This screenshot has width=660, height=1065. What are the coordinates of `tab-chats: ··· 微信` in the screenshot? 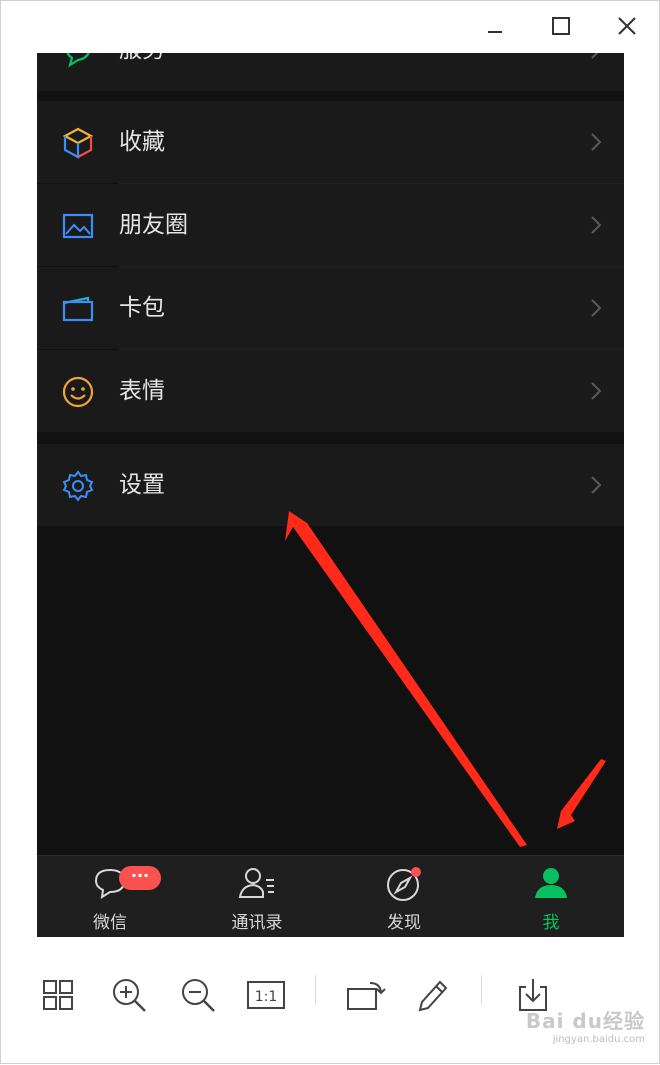 It's located at (110, 896).